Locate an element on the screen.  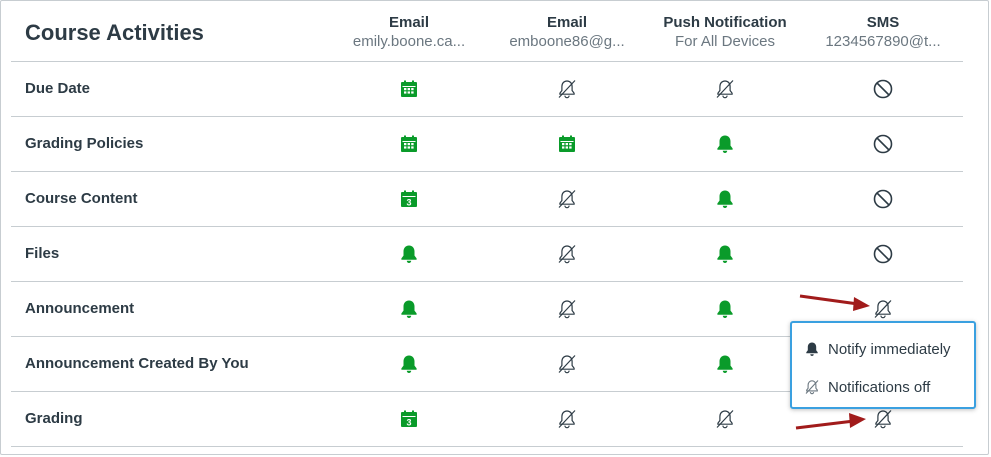
activity-label: Announcement Created By You is located at coordinates (137, 363).